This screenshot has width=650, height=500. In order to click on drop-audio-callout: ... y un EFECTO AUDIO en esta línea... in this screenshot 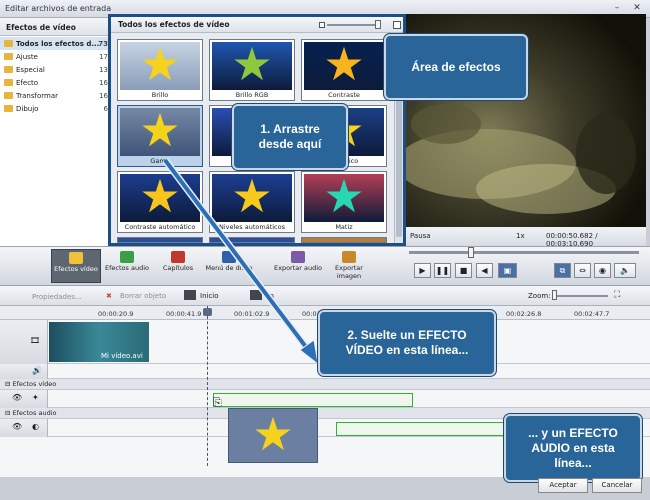, I will do `click(573, 448)`.